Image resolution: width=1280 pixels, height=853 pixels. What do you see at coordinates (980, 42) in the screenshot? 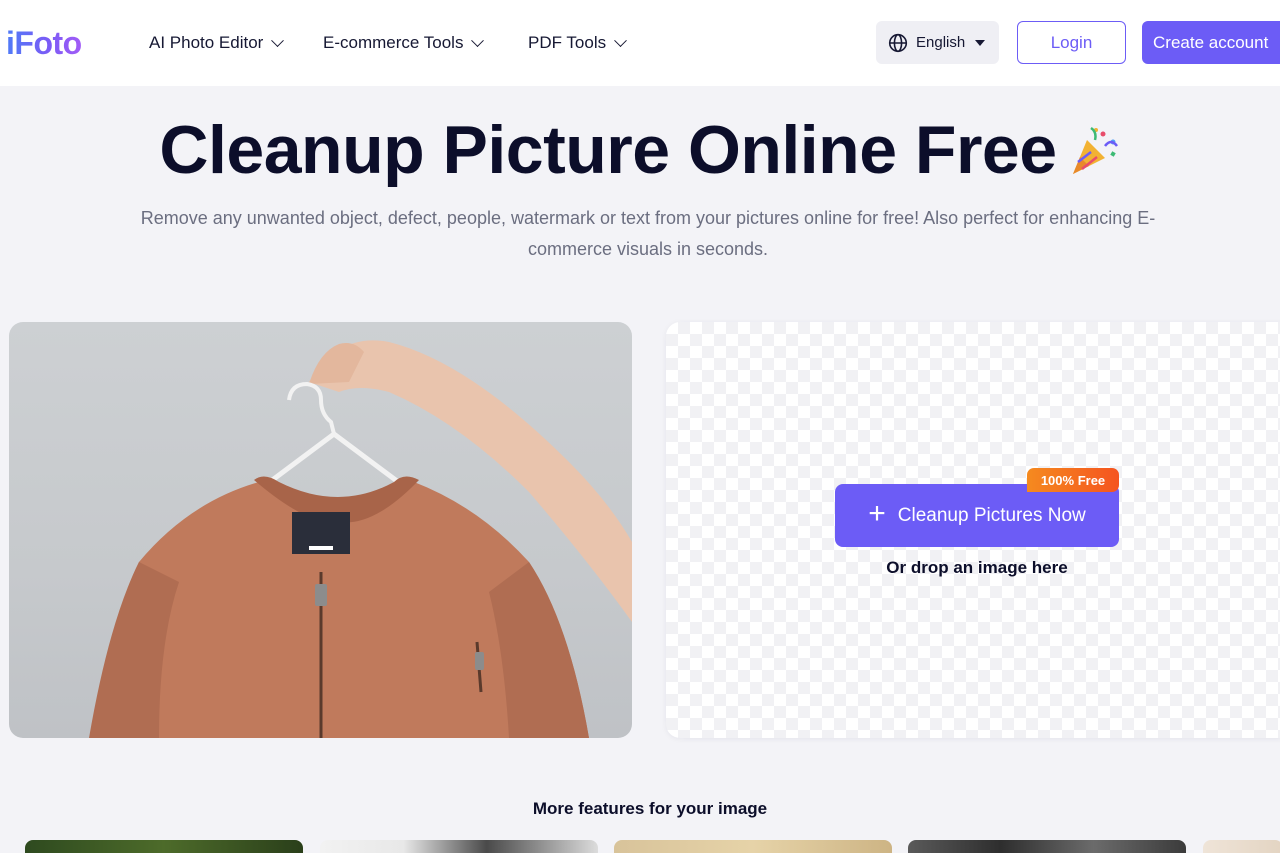
I see `caret-down-icon` at bounding box center [980, 42].